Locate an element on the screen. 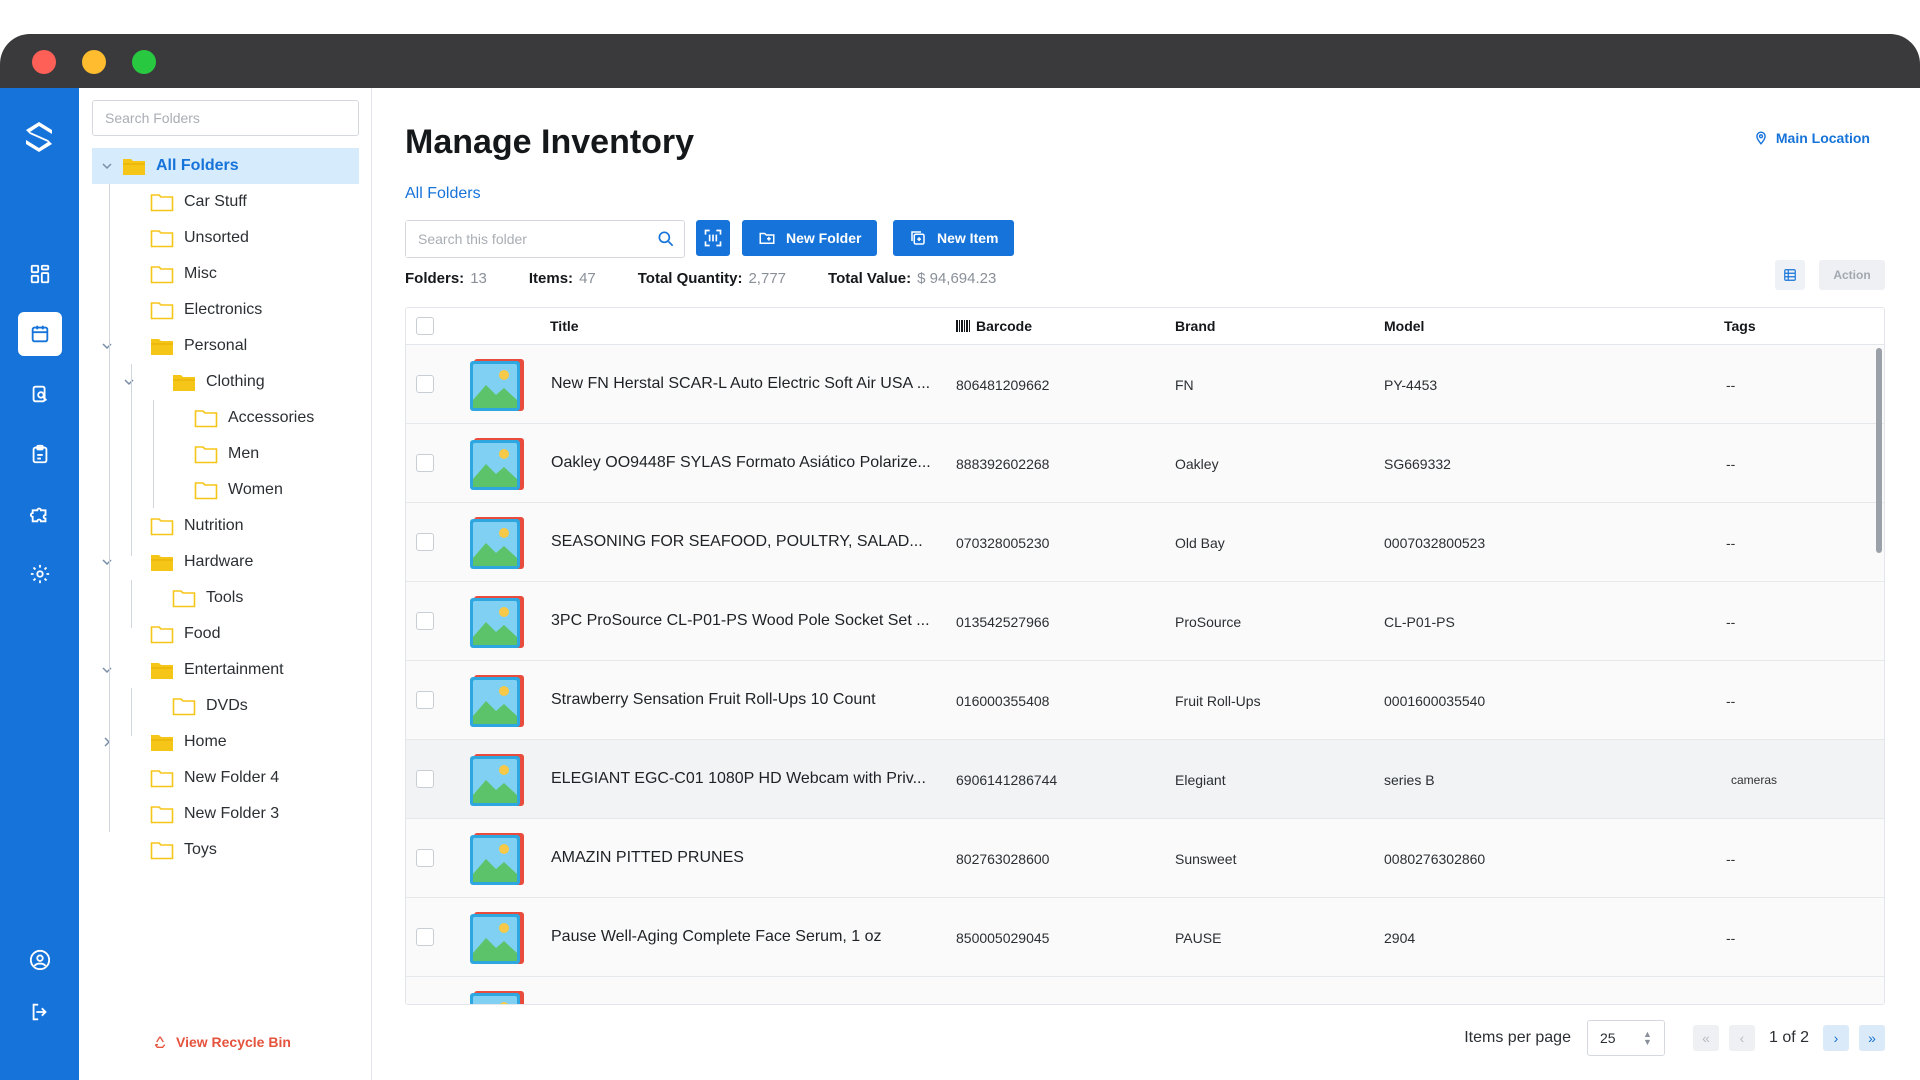 The image size is (1920, 1080). stat-value-label: Total Value: is located at coordinates (870, 278).